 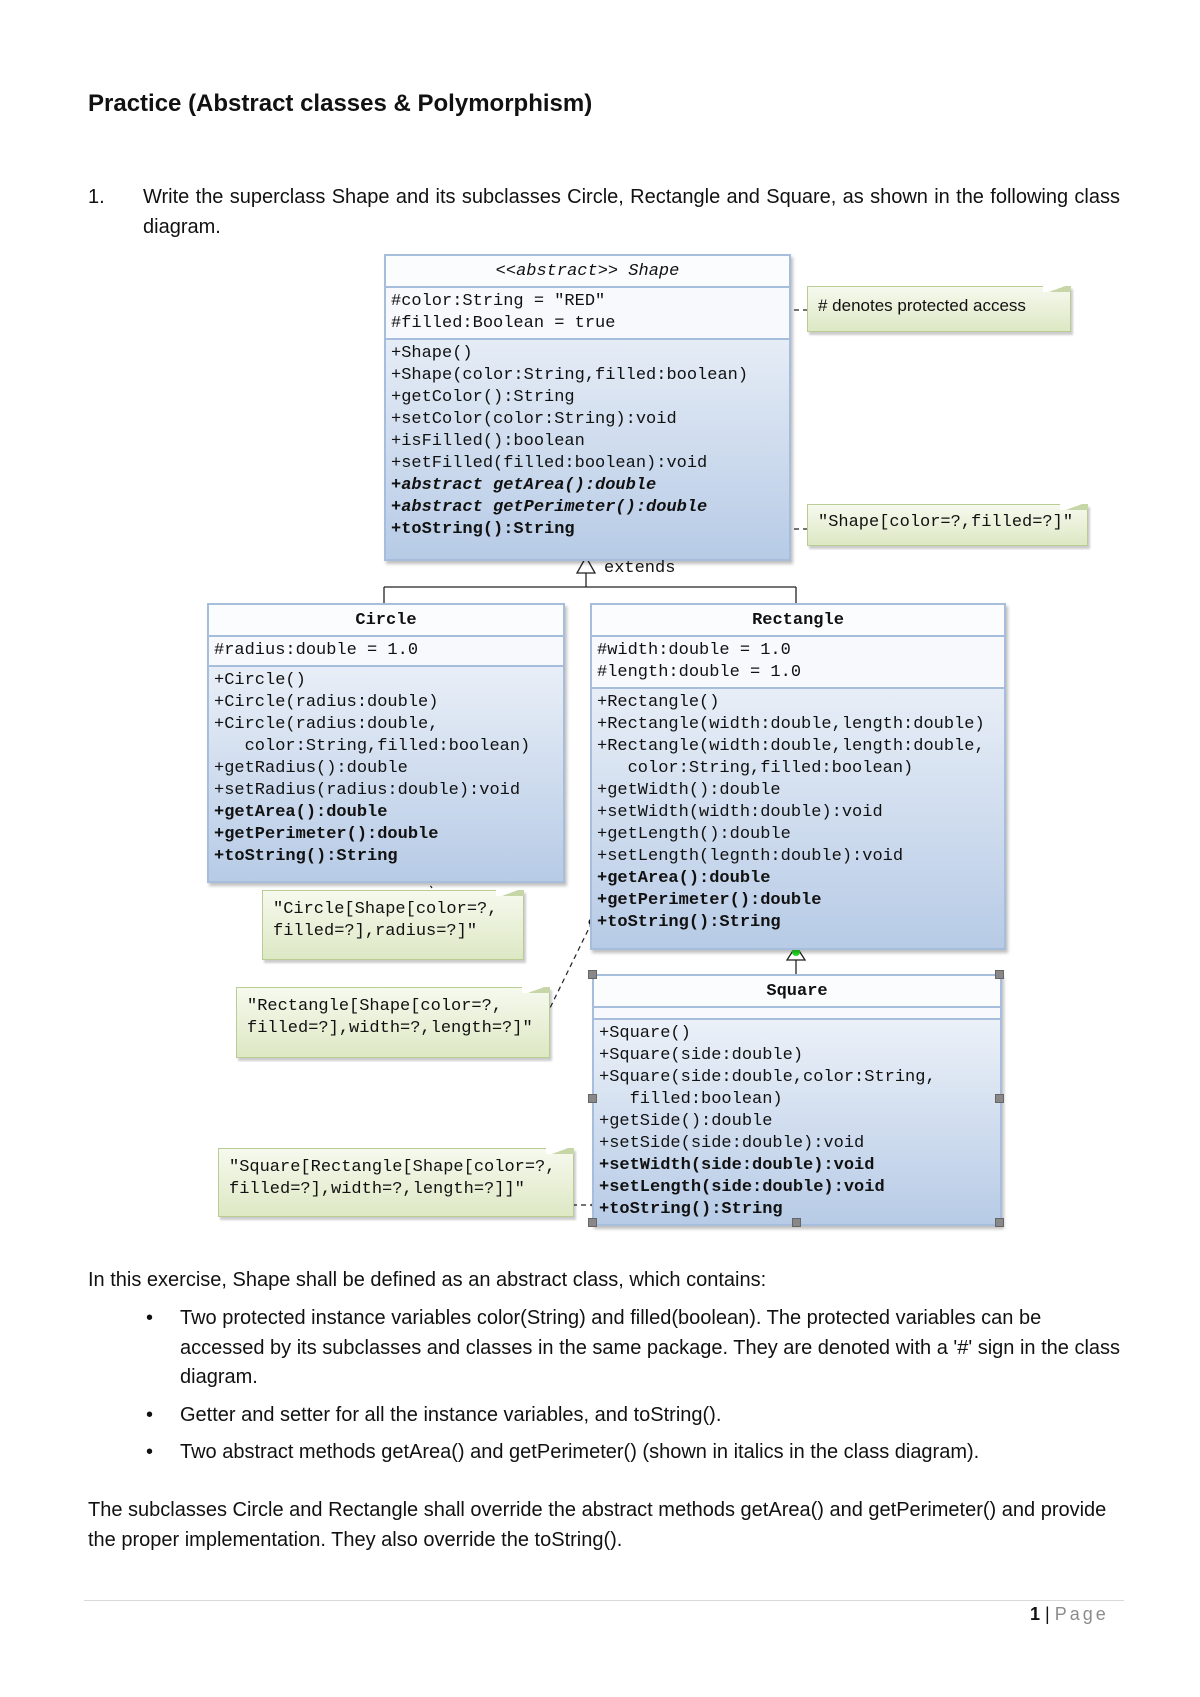 I want to click on class-method: +getSide():double, so click(x=686, y=1121).